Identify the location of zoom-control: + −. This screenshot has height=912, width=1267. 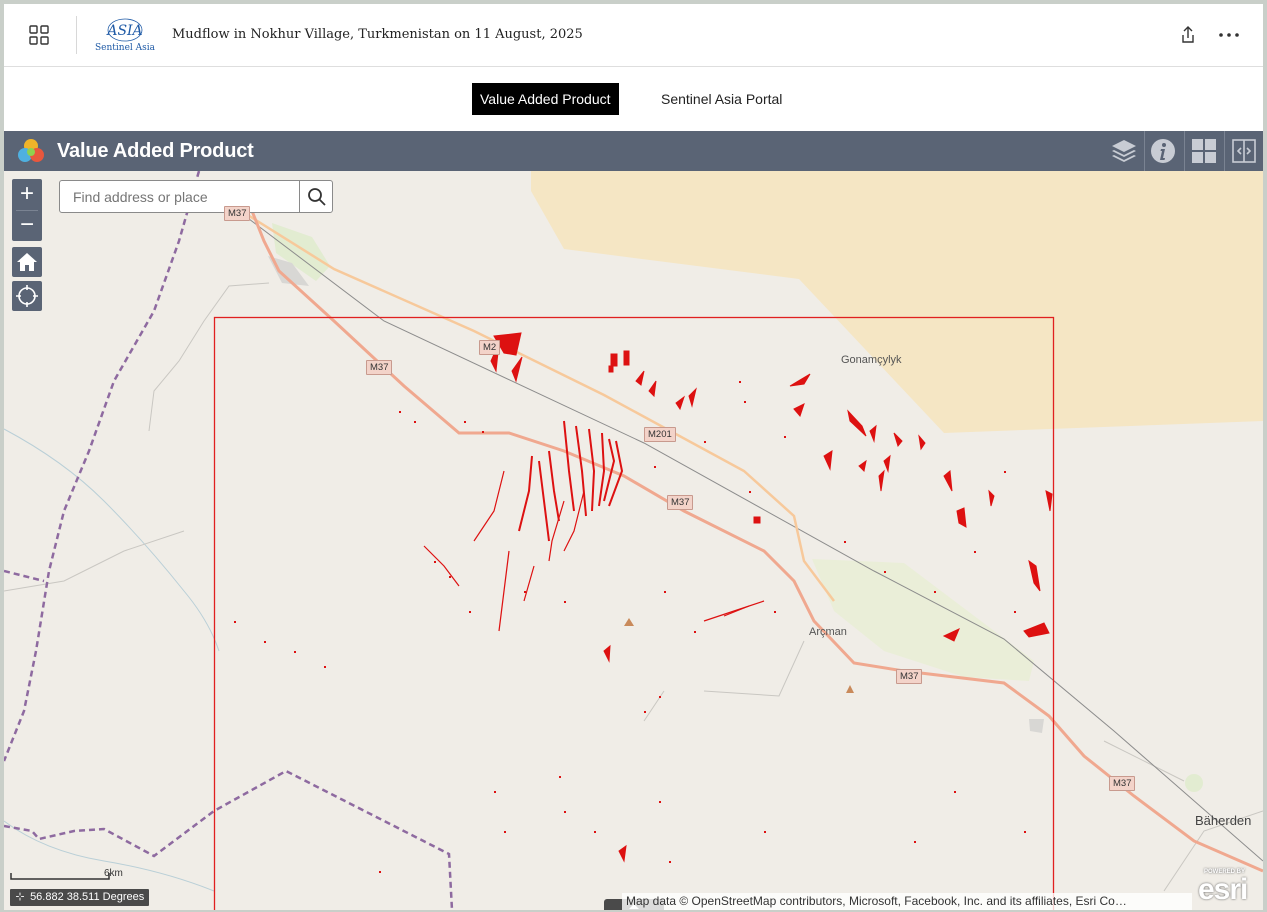
(27, 210).